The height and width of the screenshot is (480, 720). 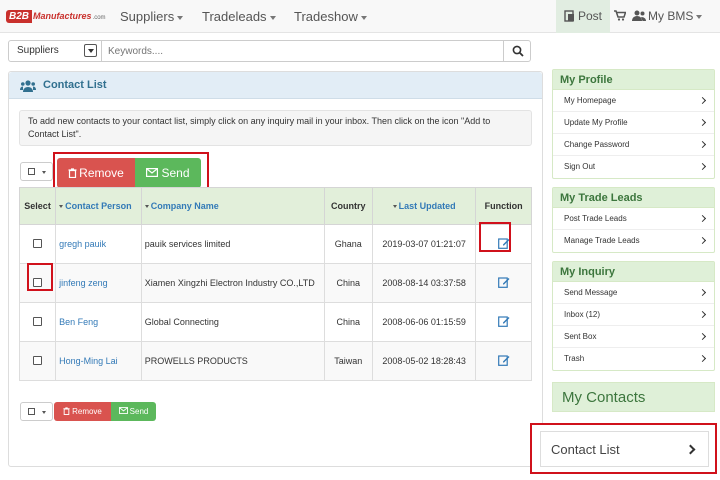 I want to click on last-updated: 2008-05-02 18:28:43, so click(x=424, y=361).